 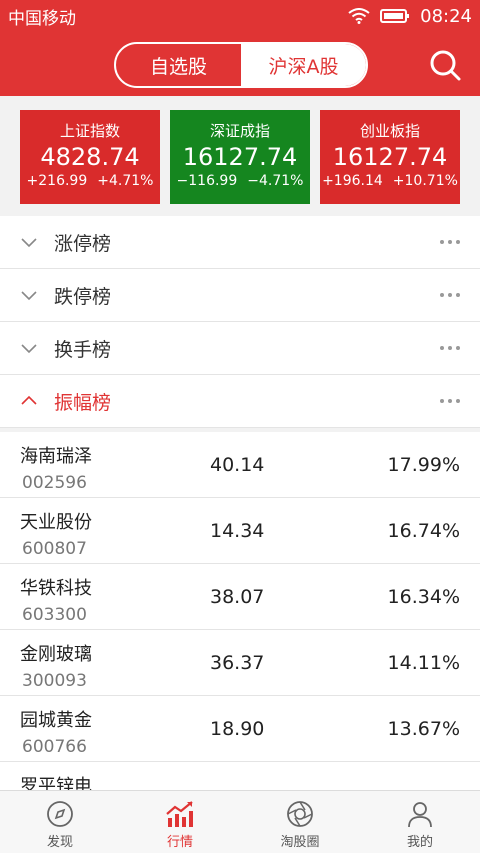 I want to click on index-change: +216.99, so click(x=57, y=181).